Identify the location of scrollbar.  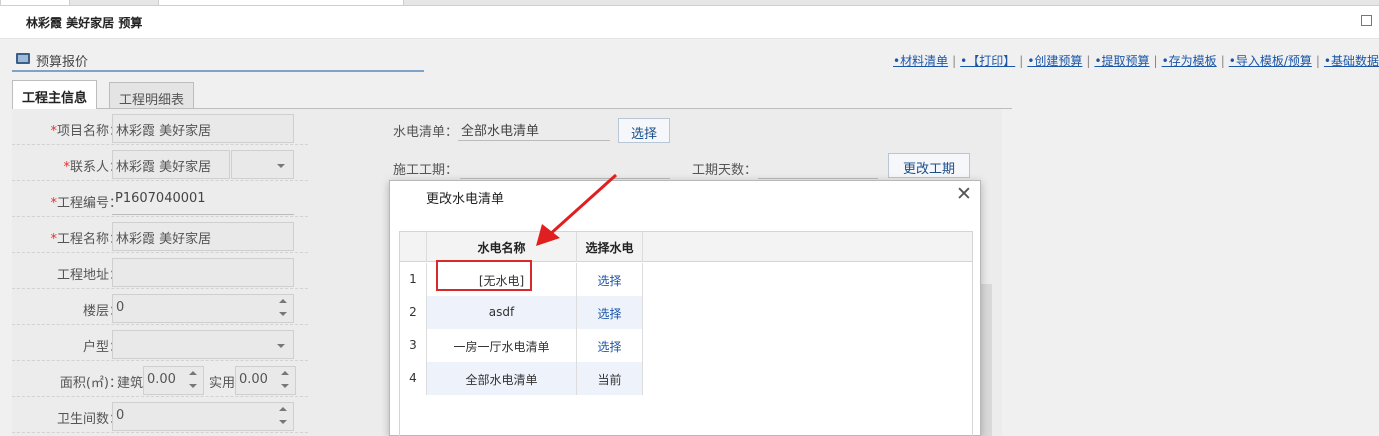
(986, 360).